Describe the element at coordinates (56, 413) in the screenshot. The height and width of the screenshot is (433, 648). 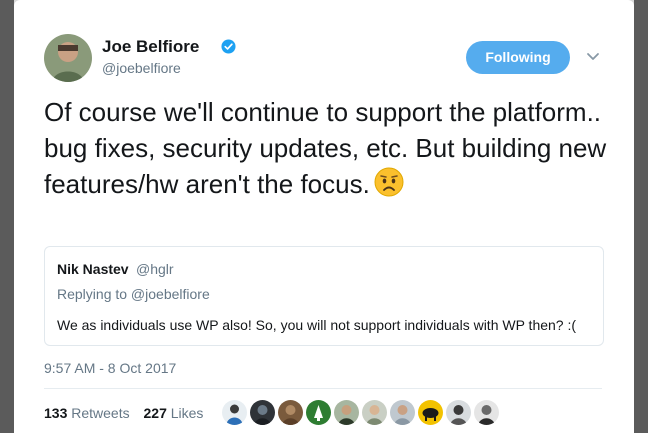
I see `retweets-count: 133` at that location.